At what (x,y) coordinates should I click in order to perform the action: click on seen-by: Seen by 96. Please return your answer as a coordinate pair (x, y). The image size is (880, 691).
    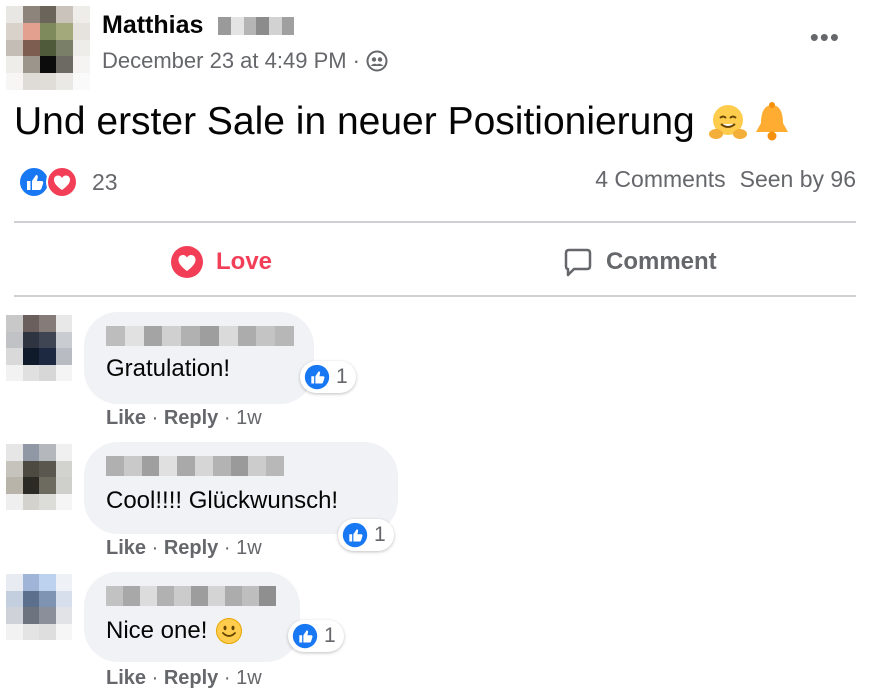
    Looking at the image, I should click on (798, 179).